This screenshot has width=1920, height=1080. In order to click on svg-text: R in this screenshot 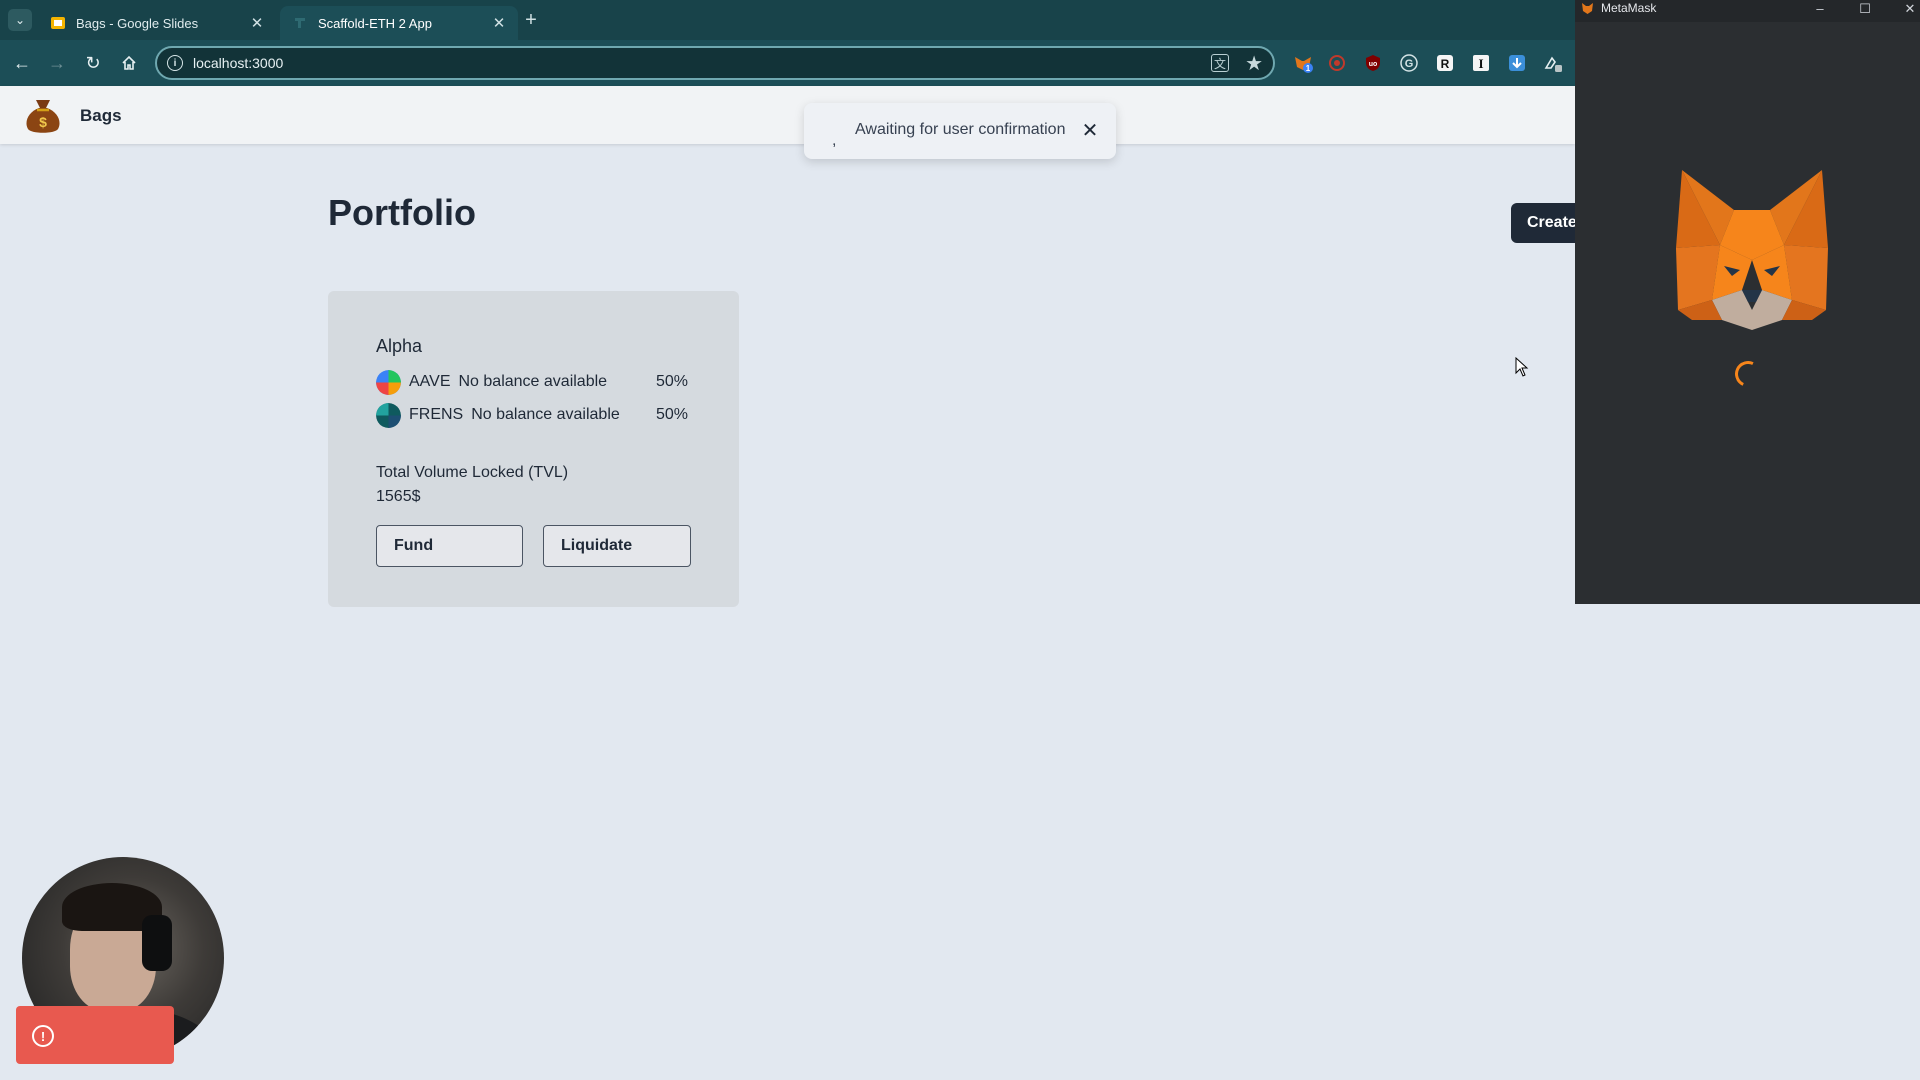, I will do `click(1445, 64)`.